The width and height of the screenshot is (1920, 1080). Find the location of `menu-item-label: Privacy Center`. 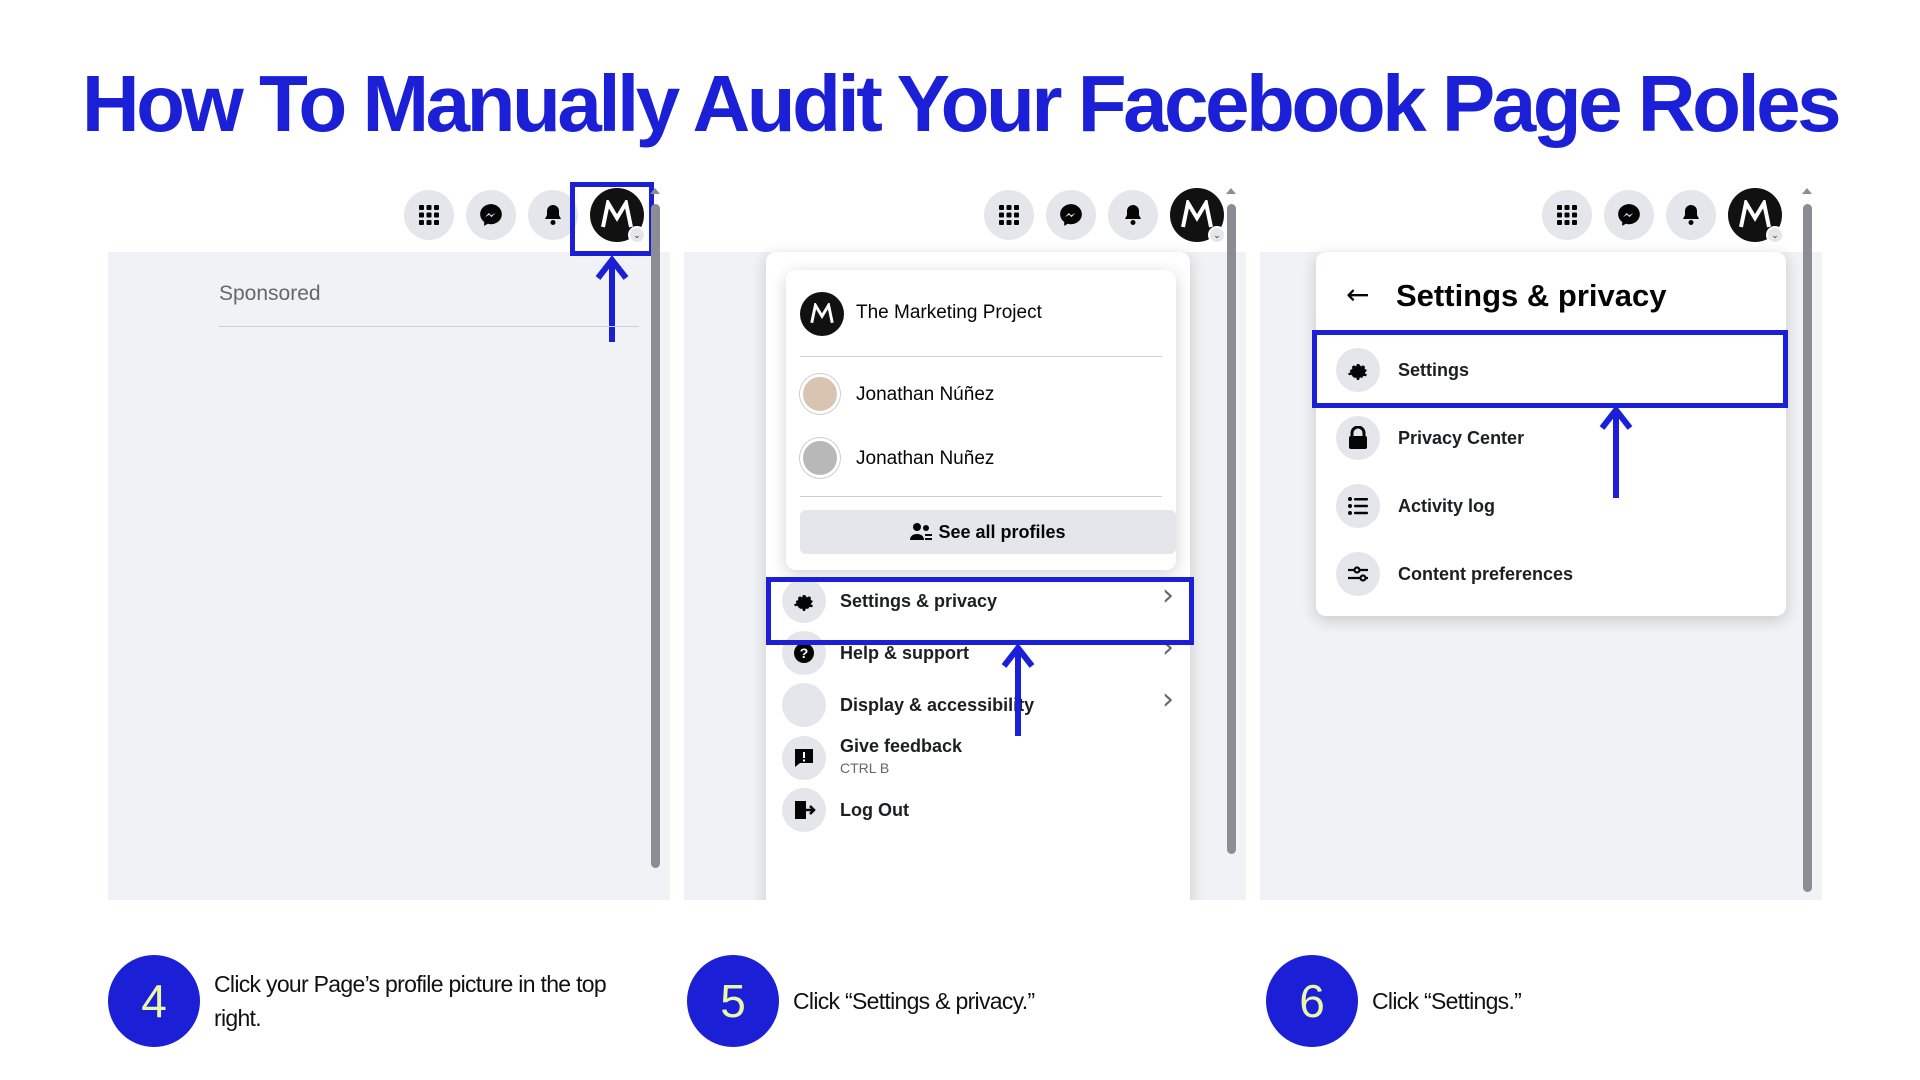

menu-item-label: Privacy Center is located at coordinates (1461, 438).